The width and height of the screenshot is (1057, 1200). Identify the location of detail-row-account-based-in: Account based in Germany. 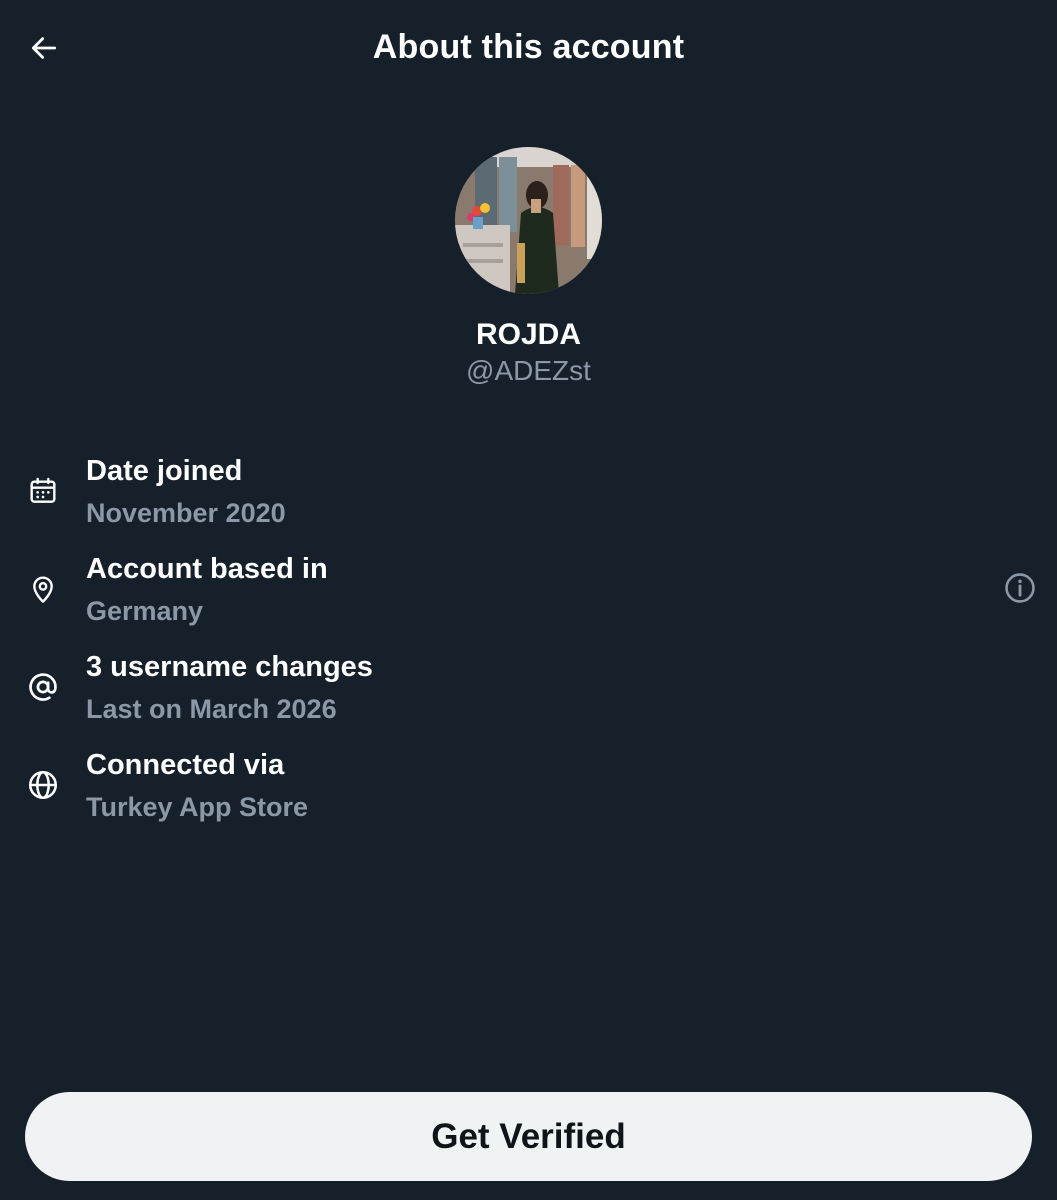
(528, 593).